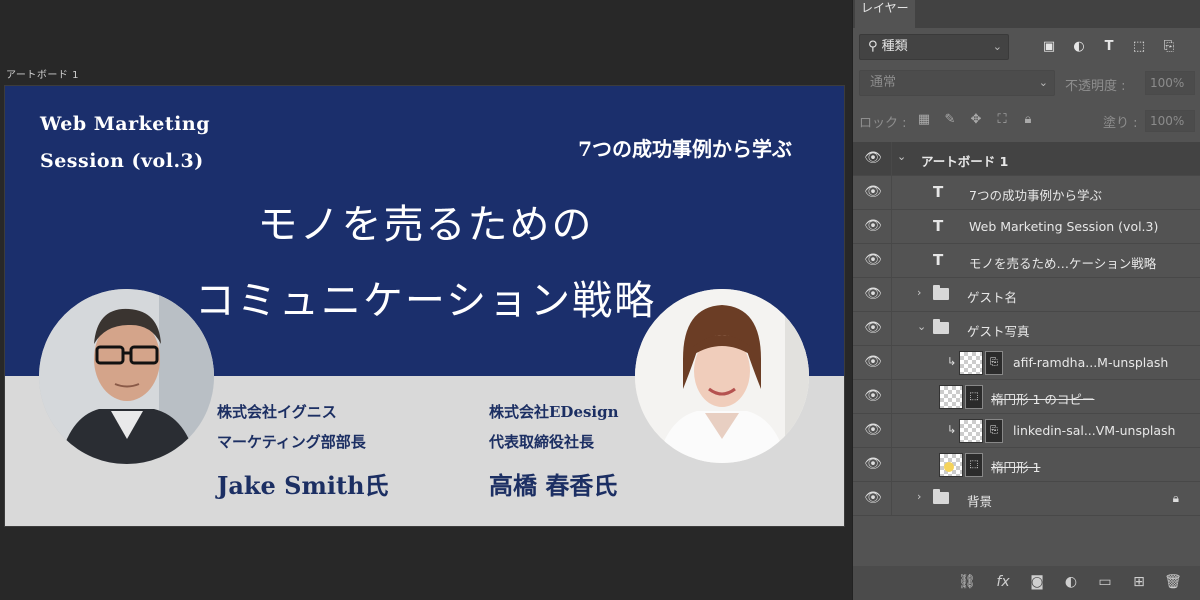 Image resolution: width=1200 pixels, height=600 pixels. What do you see at coordinates (554, 412) in the screenshot?
I see `guest-company: 株式会社EDesign` at bounding box center [554, 412].